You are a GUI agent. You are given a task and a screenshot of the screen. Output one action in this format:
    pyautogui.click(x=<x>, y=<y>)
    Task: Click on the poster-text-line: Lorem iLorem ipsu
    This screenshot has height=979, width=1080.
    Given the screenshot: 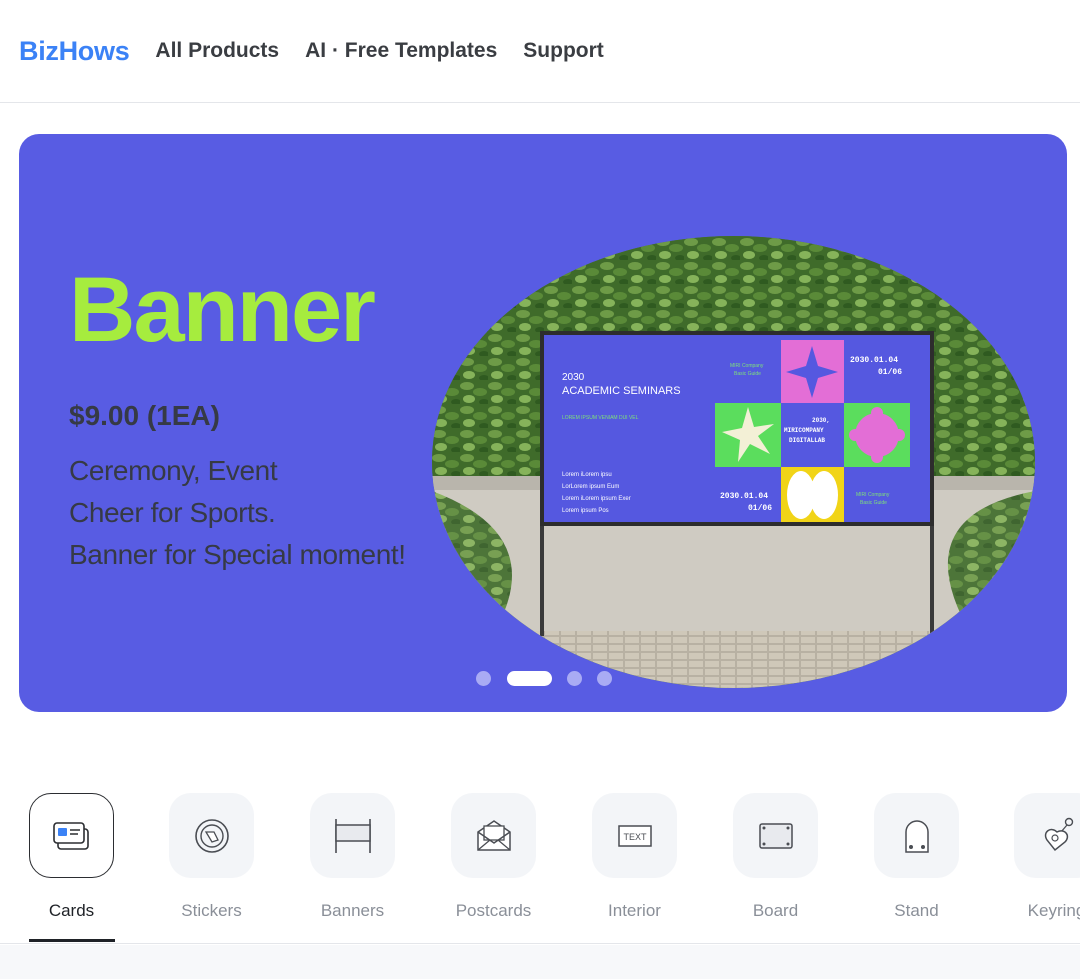 What is the action you would take?
    pyautogui.click(x=587, y=475)
    